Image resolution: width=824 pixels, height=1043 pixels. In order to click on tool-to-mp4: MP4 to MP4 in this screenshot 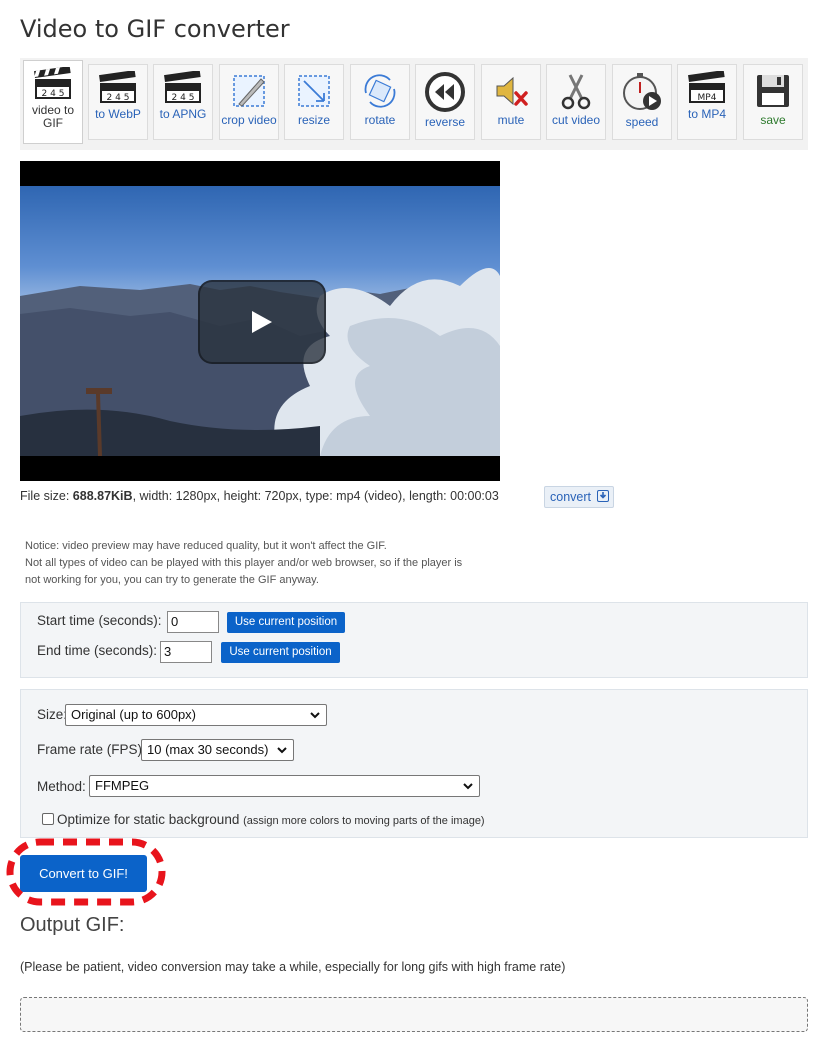, I will do `click(707, 102)`.